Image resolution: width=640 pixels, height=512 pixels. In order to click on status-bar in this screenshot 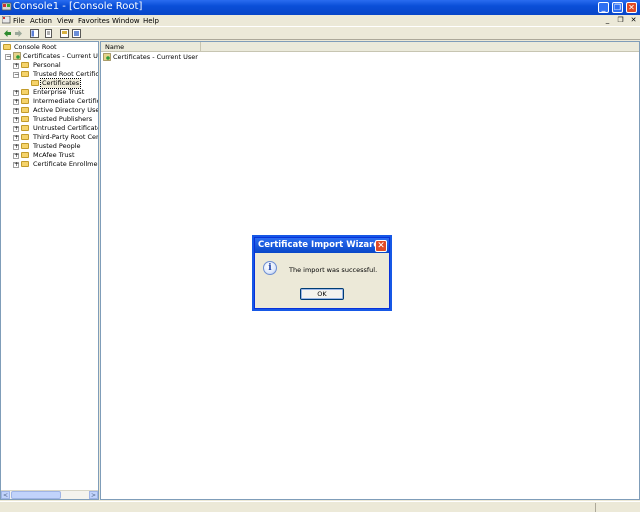, I will do `click(320, 506)`.